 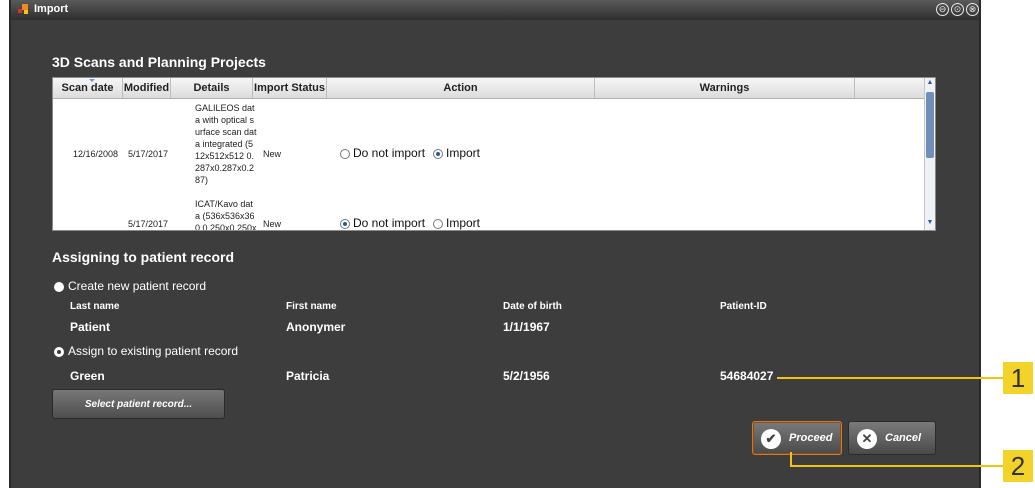 What do you see at coordinates (930, 83) in the screenshot?
I see `scroll-up-icon: ▲` at bounding box center [930, 83].